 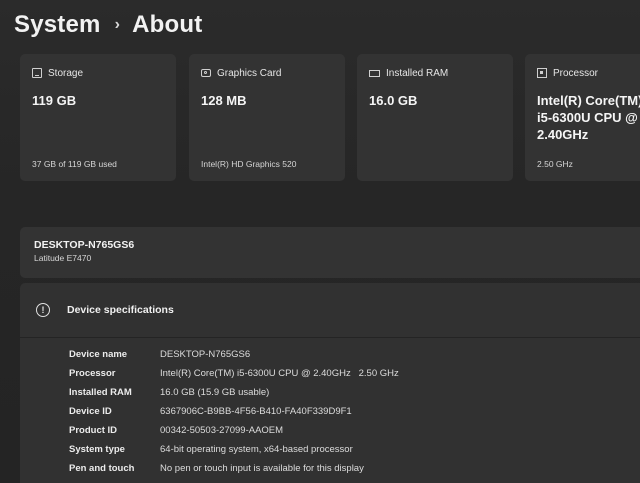 I want to click on device-model: Latitude E7470, so click(x=63, y=258).